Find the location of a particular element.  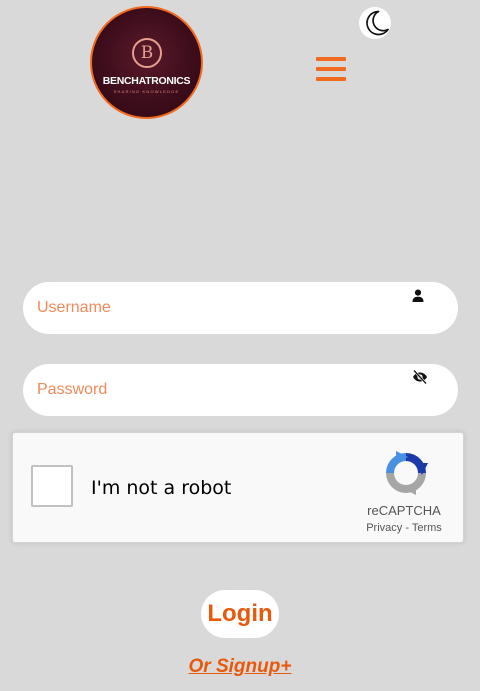

menu-button is located at coordinates (331, 71).